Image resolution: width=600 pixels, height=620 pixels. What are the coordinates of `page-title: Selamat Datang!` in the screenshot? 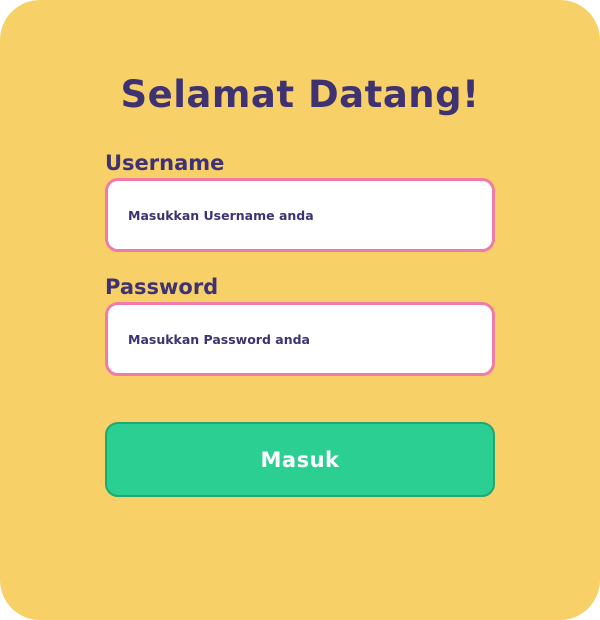 It's located at (300, 94).